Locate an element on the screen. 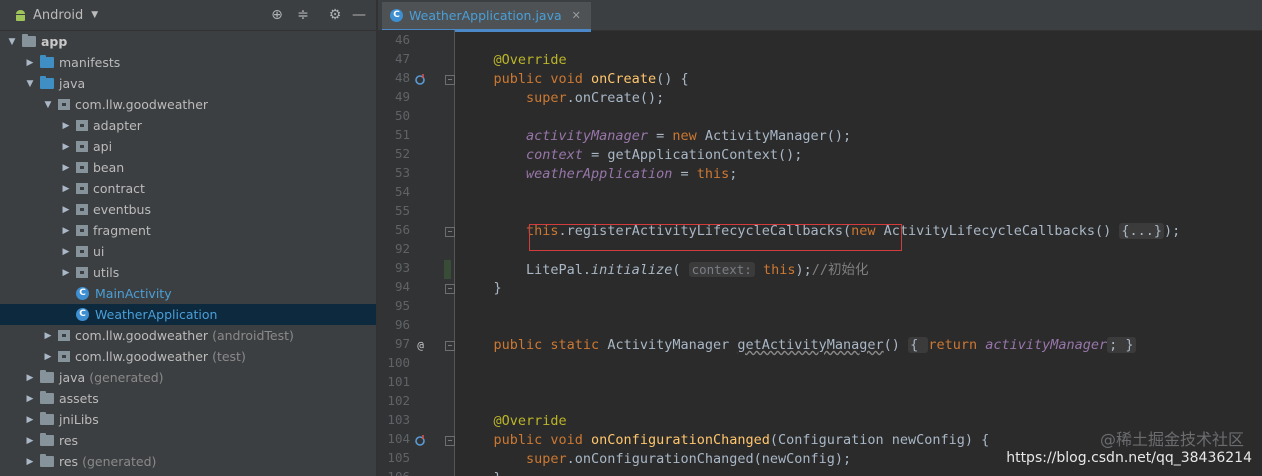  line-number: 101 is located at coordinates (398, 381).